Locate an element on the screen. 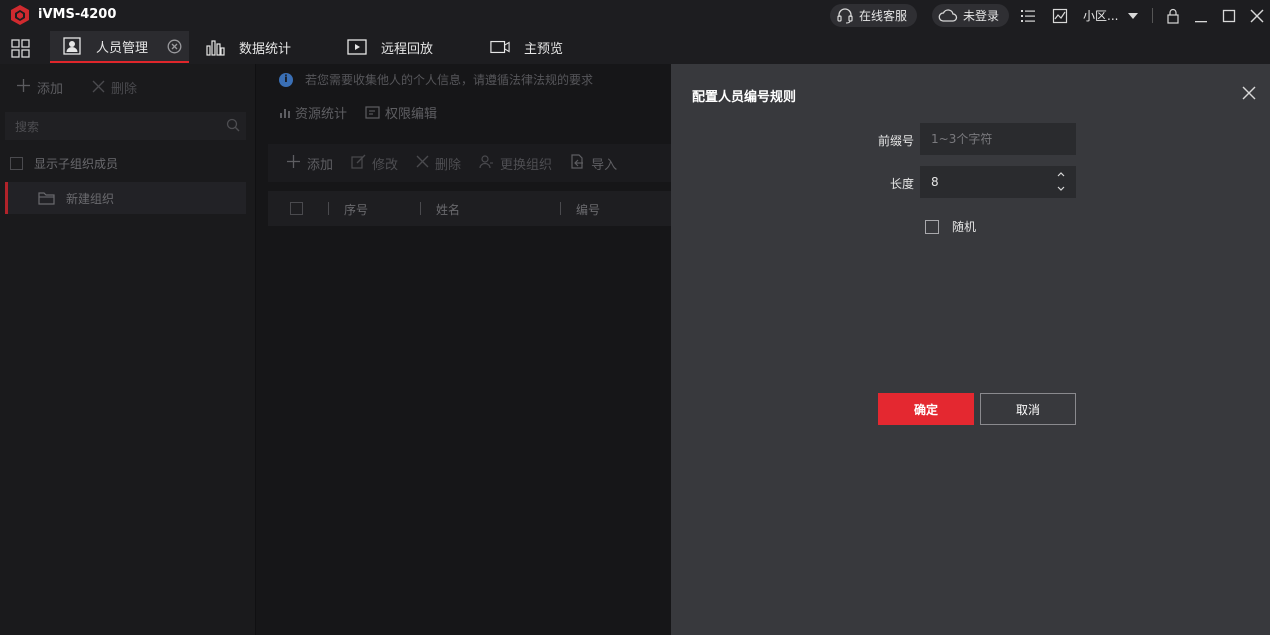 This screenshot has height=635, width=1270. login-button: 未登录 is located at coordinates (971, 15).